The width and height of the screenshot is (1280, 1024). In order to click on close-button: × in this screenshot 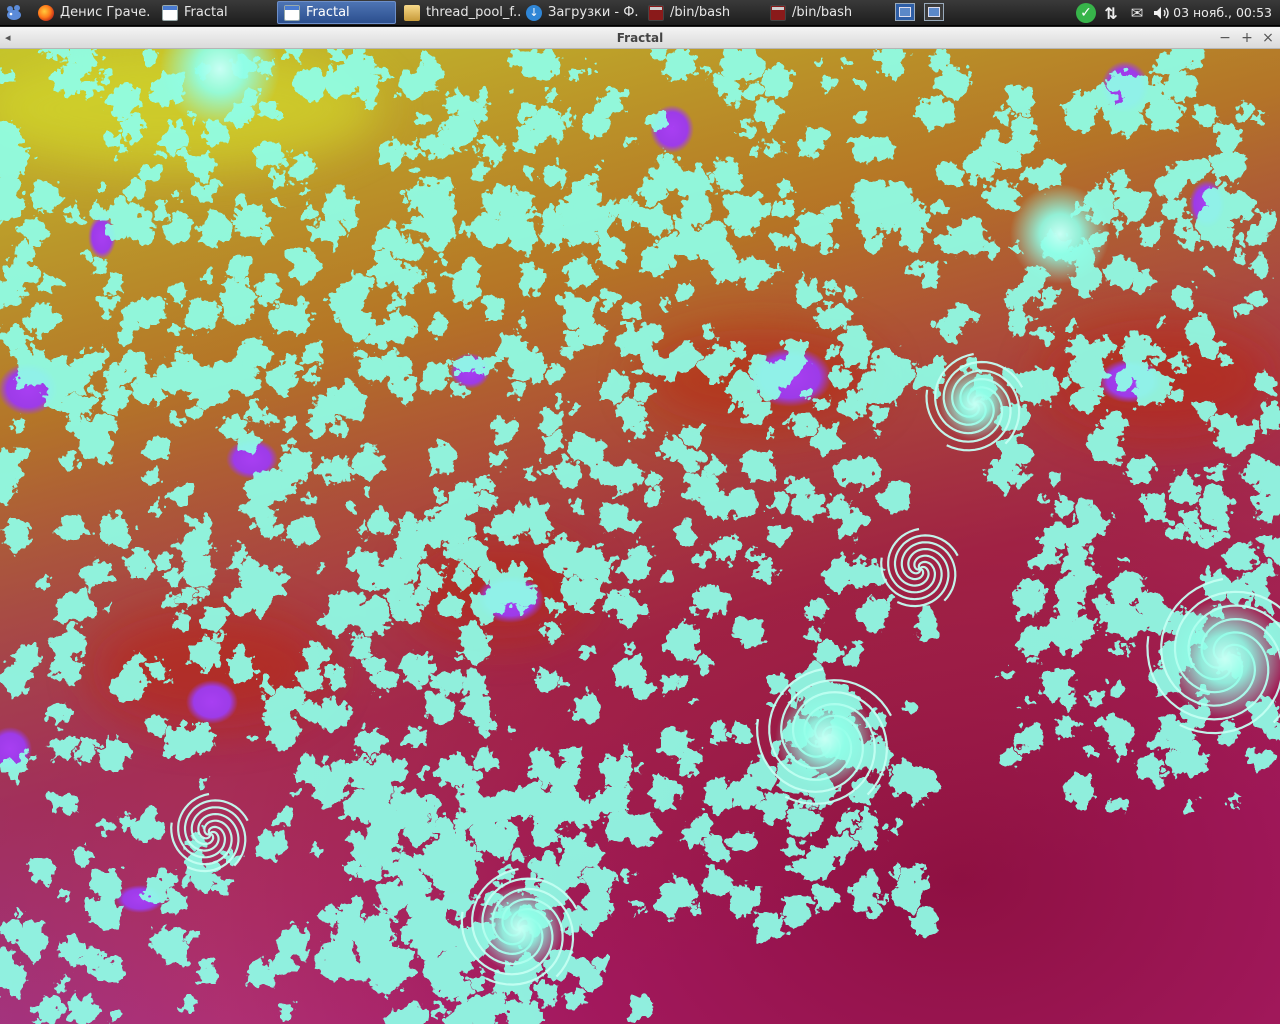, I will do `click(1268, 38)`.